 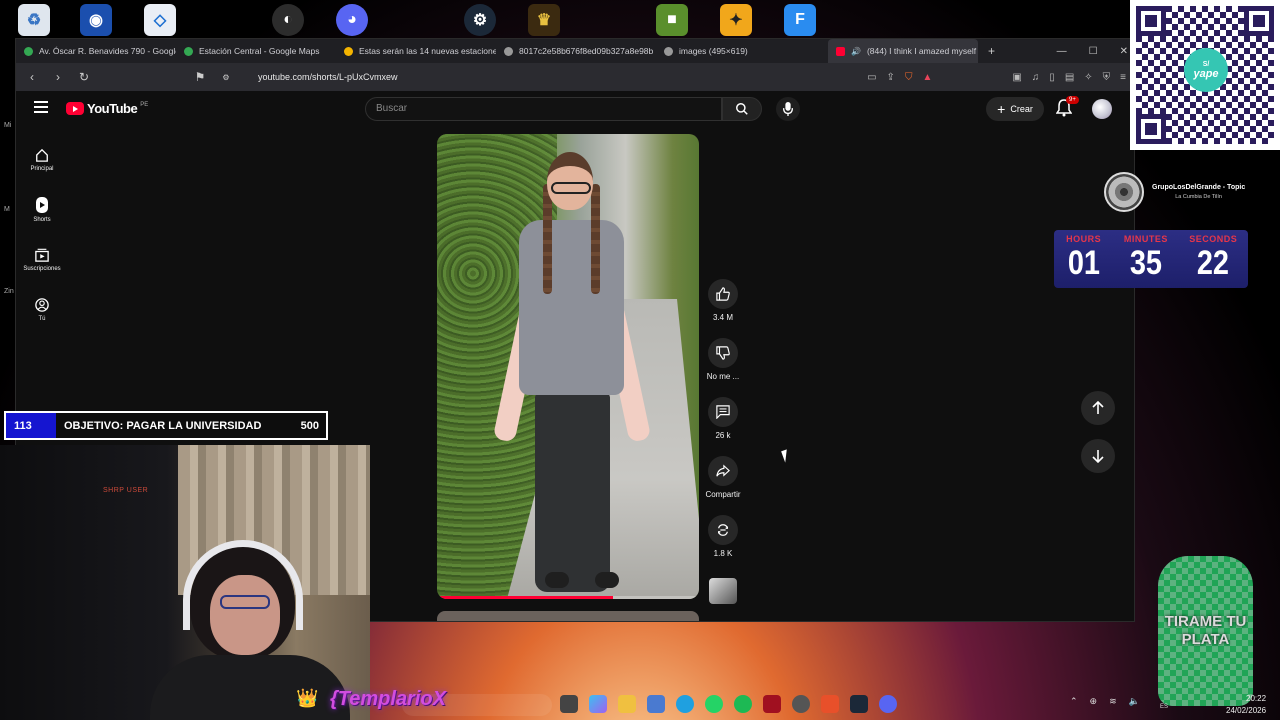 What do you see at coordinates (1151, 21) in the screenshot?
I see `qr-finder` at bounding box center [1151, 21].